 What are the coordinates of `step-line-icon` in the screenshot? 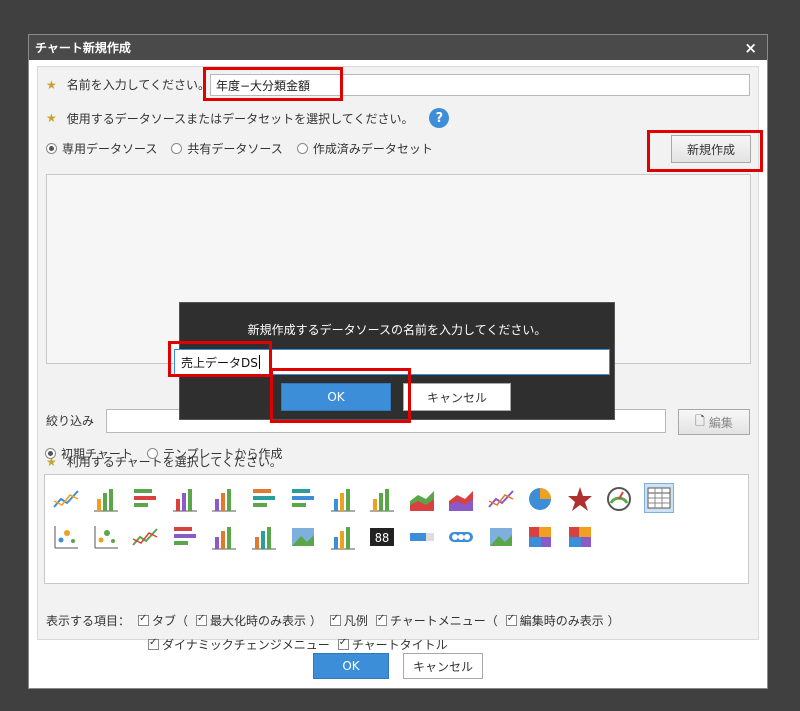 It's located at (501, 498).